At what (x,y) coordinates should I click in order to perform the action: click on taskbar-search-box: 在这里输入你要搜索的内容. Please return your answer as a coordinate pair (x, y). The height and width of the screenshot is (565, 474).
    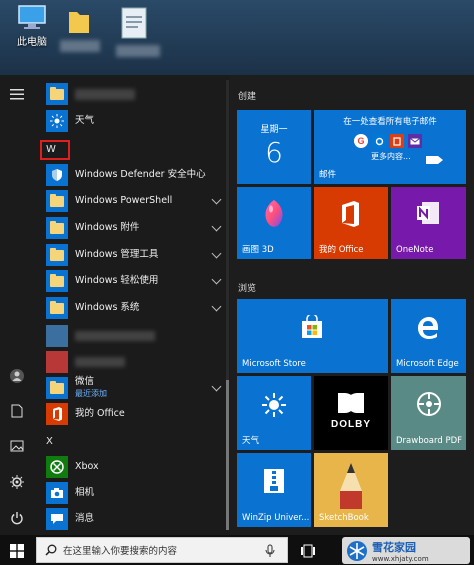
    Looking at the image, I should click on (162, 550).